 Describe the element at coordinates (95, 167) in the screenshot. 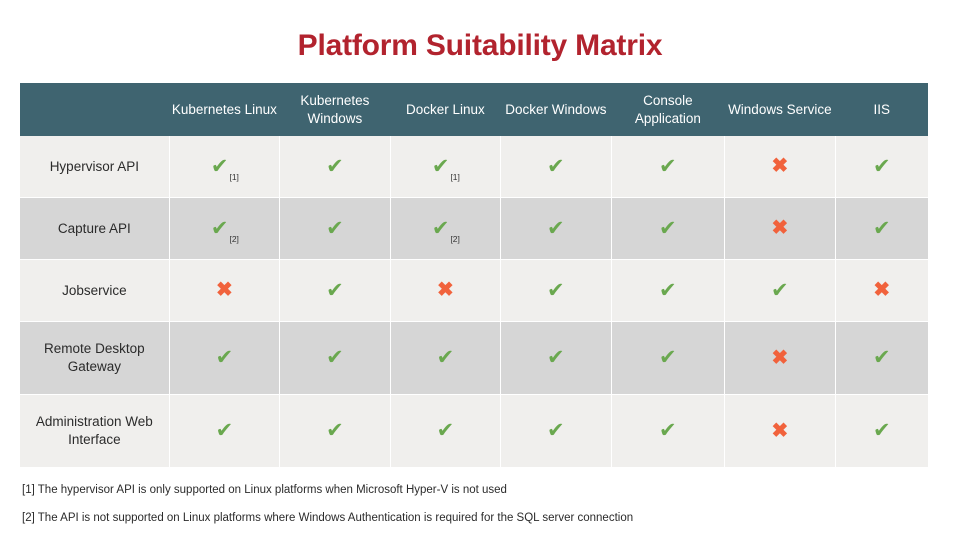

I see `row-label-0: Hypervisor API` at that location.